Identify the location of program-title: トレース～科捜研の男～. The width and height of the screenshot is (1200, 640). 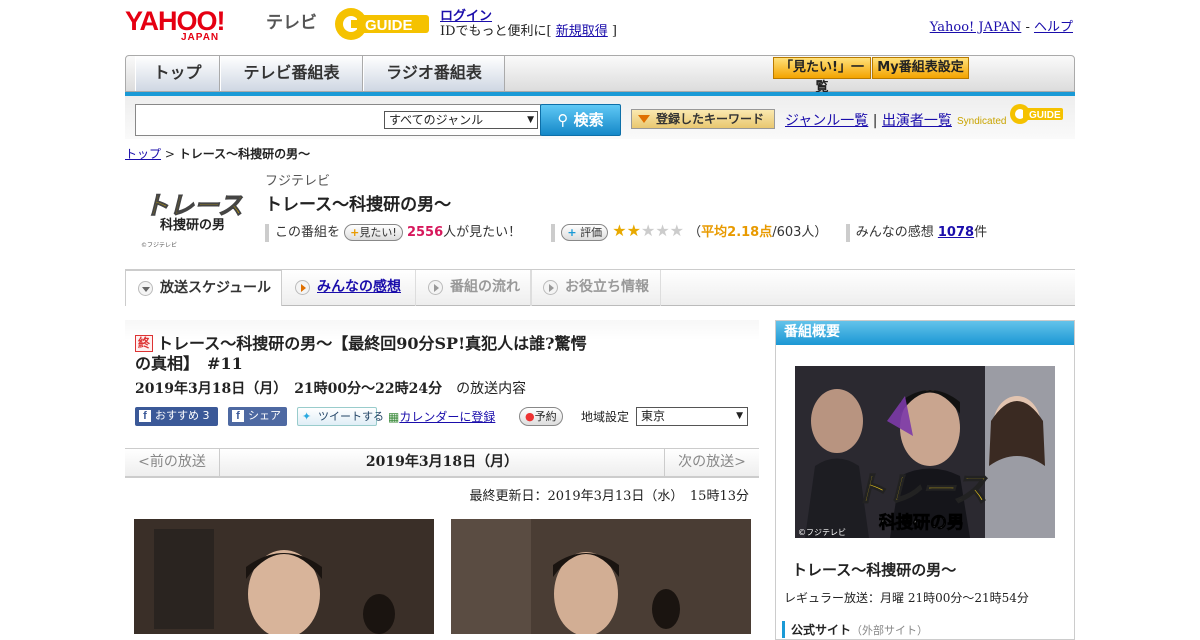
(358, 205).